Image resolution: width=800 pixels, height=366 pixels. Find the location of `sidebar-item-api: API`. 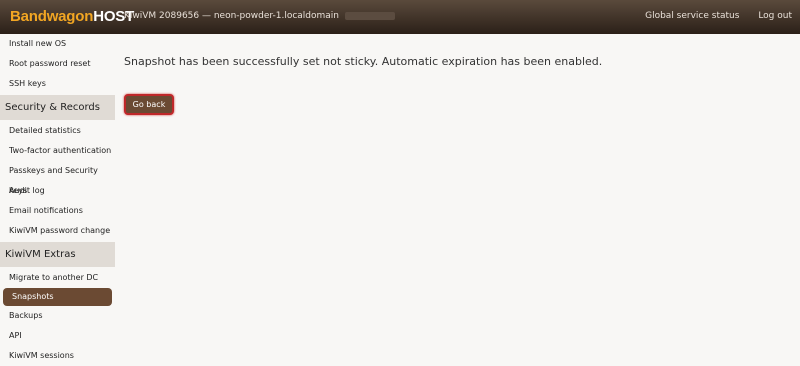

sidebar-item-api: API is located at coordinates (57, 336).